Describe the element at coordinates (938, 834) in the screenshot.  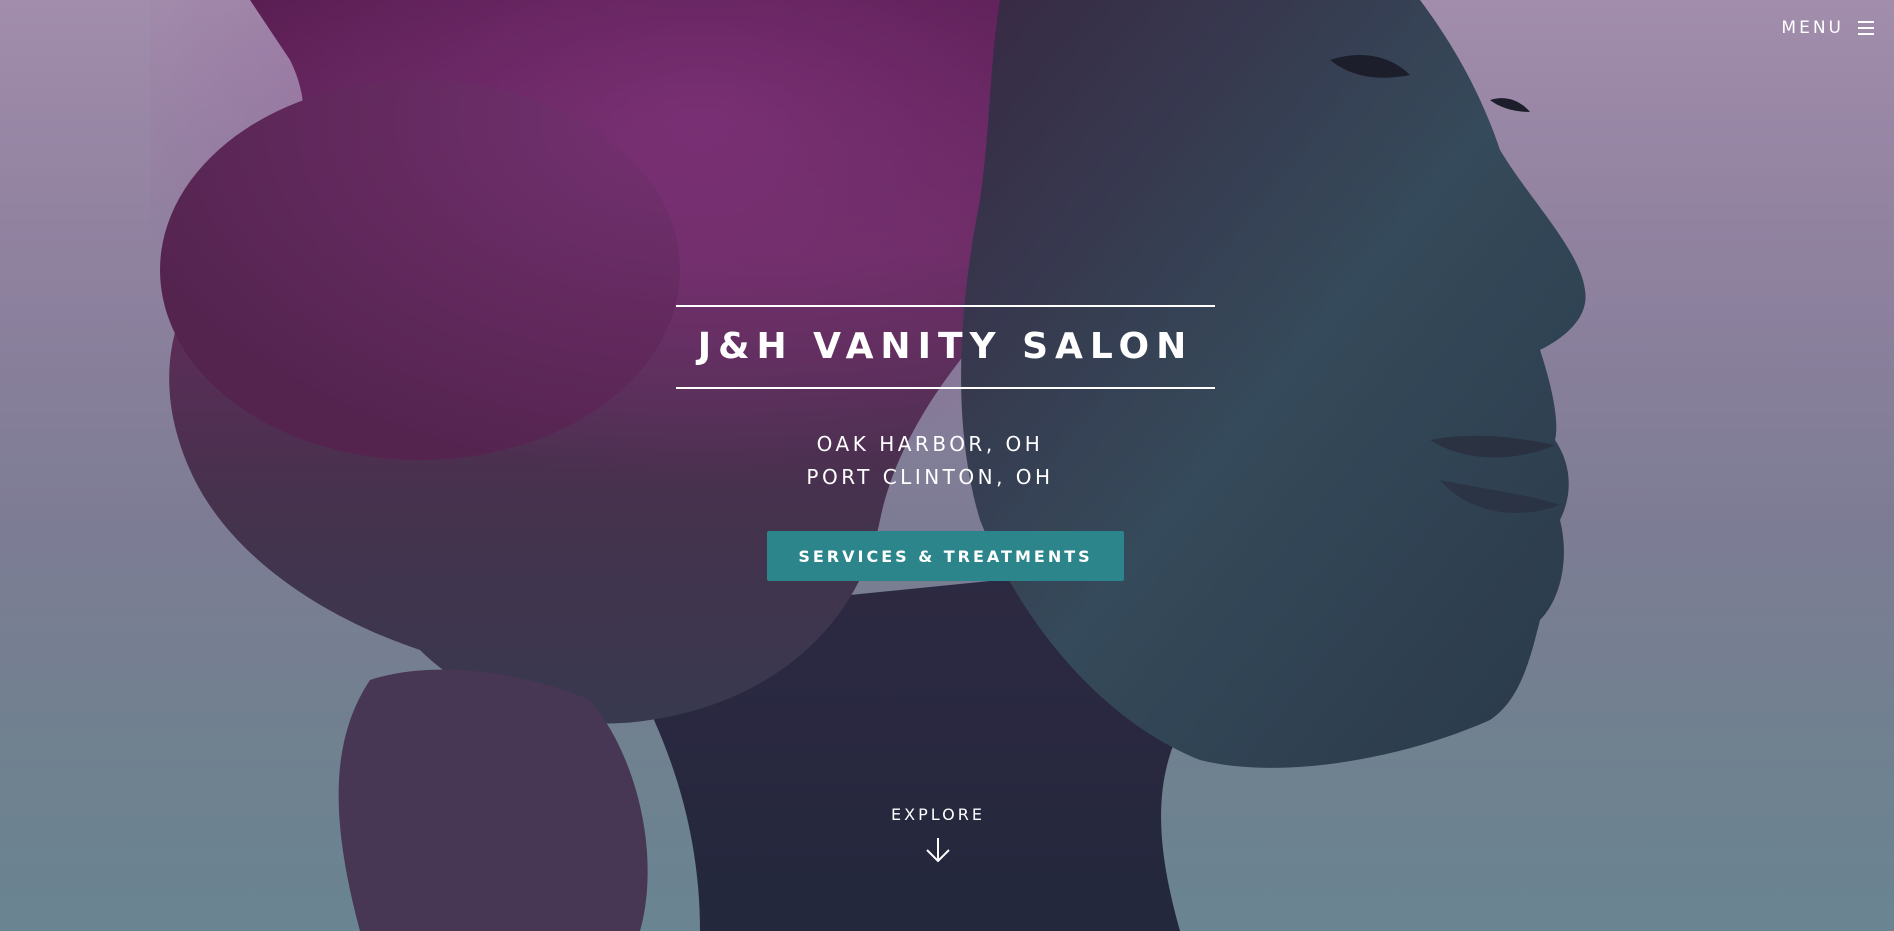
I see `explore-link: EXPLORE` at that location.